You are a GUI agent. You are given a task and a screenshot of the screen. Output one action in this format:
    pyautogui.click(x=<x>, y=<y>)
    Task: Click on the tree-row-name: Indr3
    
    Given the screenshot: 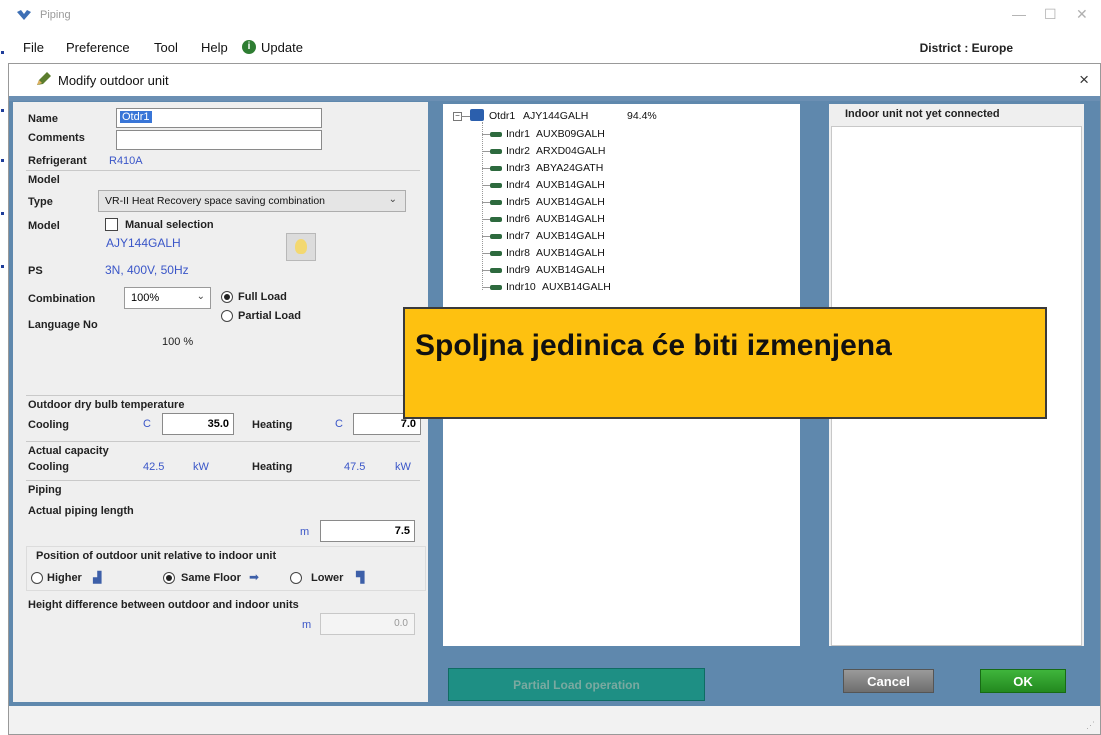 What is the action you would take?
    pyautogui.click(x=518, y=168)
    